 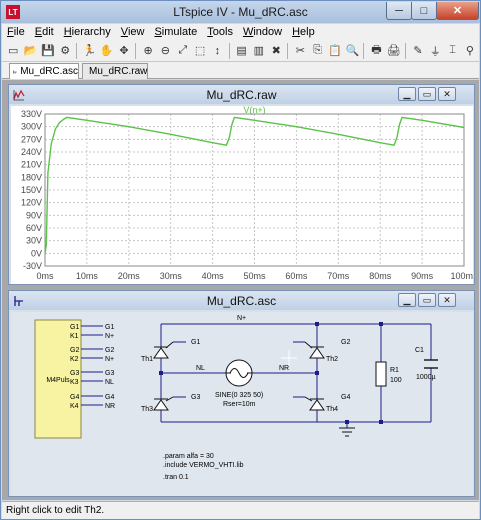 I want to click on x-tick-label: 60ms, so click(x=296, y=276).